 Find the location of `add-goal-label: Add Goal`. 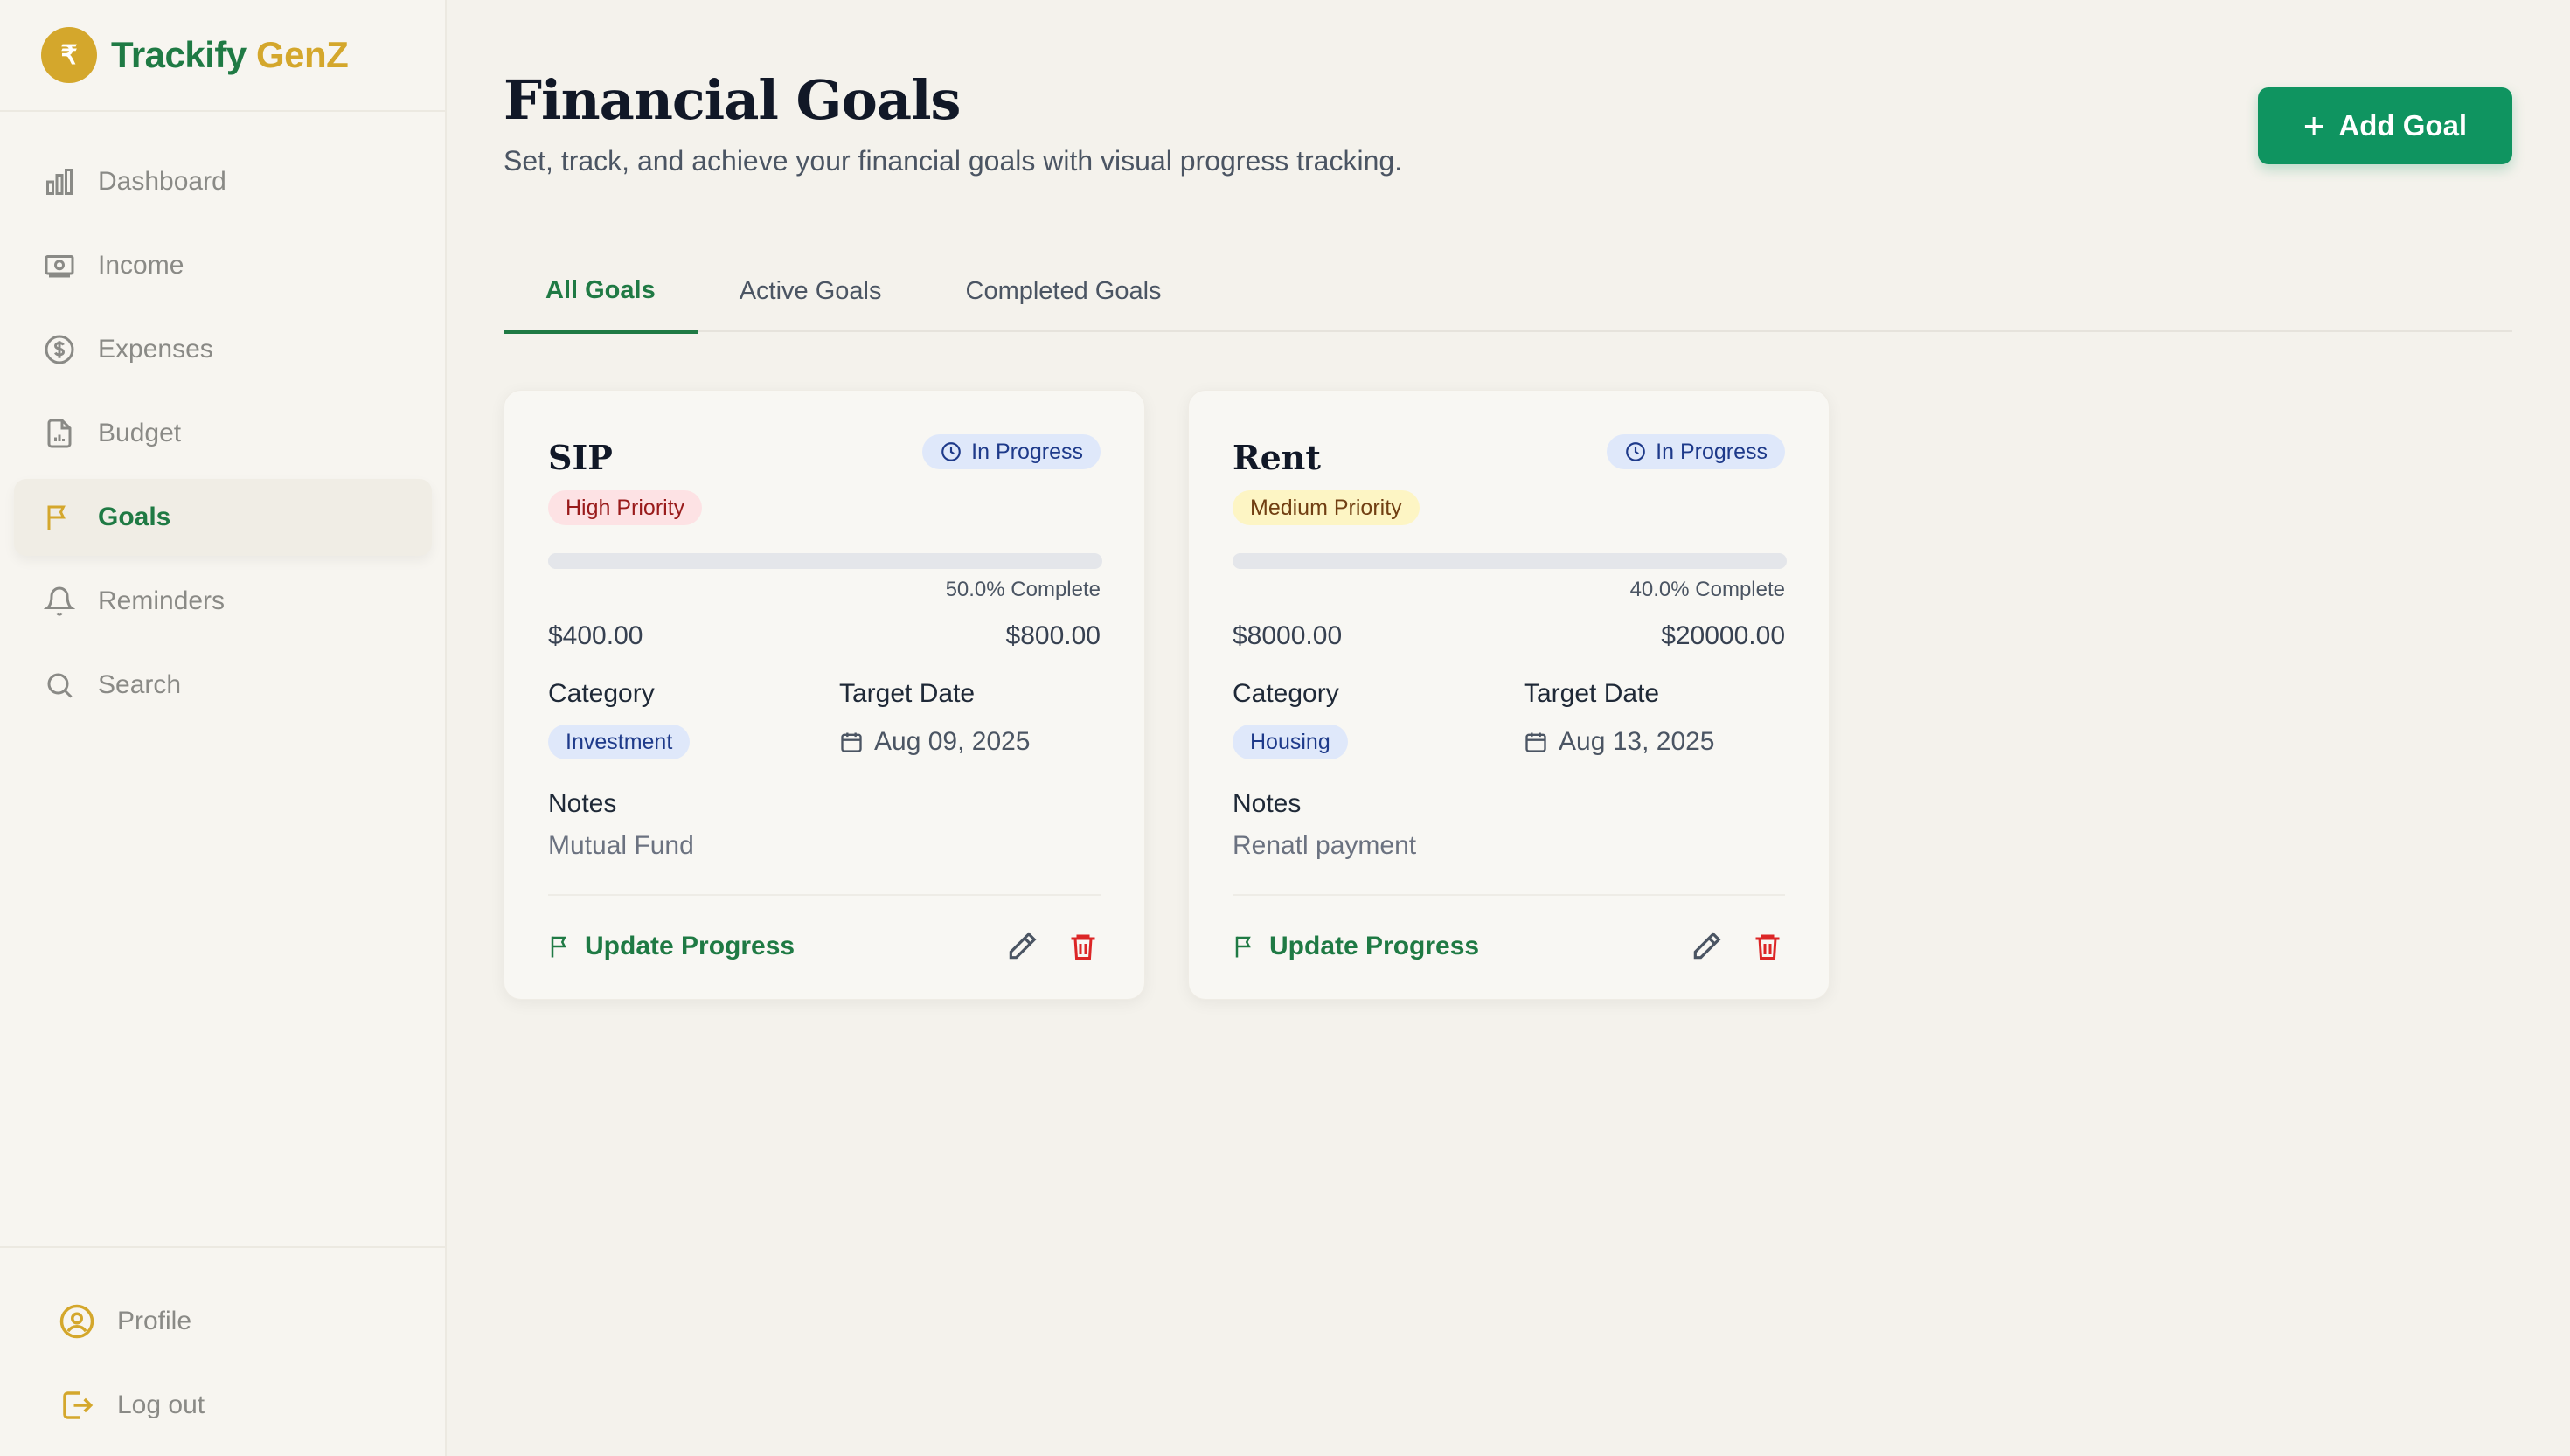

add-goal-label: Add Goal is located at coordinates (2403, 125).